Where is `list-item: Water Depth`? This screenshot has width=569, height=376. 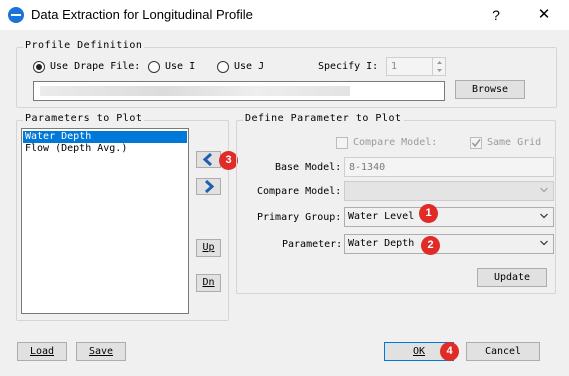
list-item: Water Depth is located at coordinates (105, 137).